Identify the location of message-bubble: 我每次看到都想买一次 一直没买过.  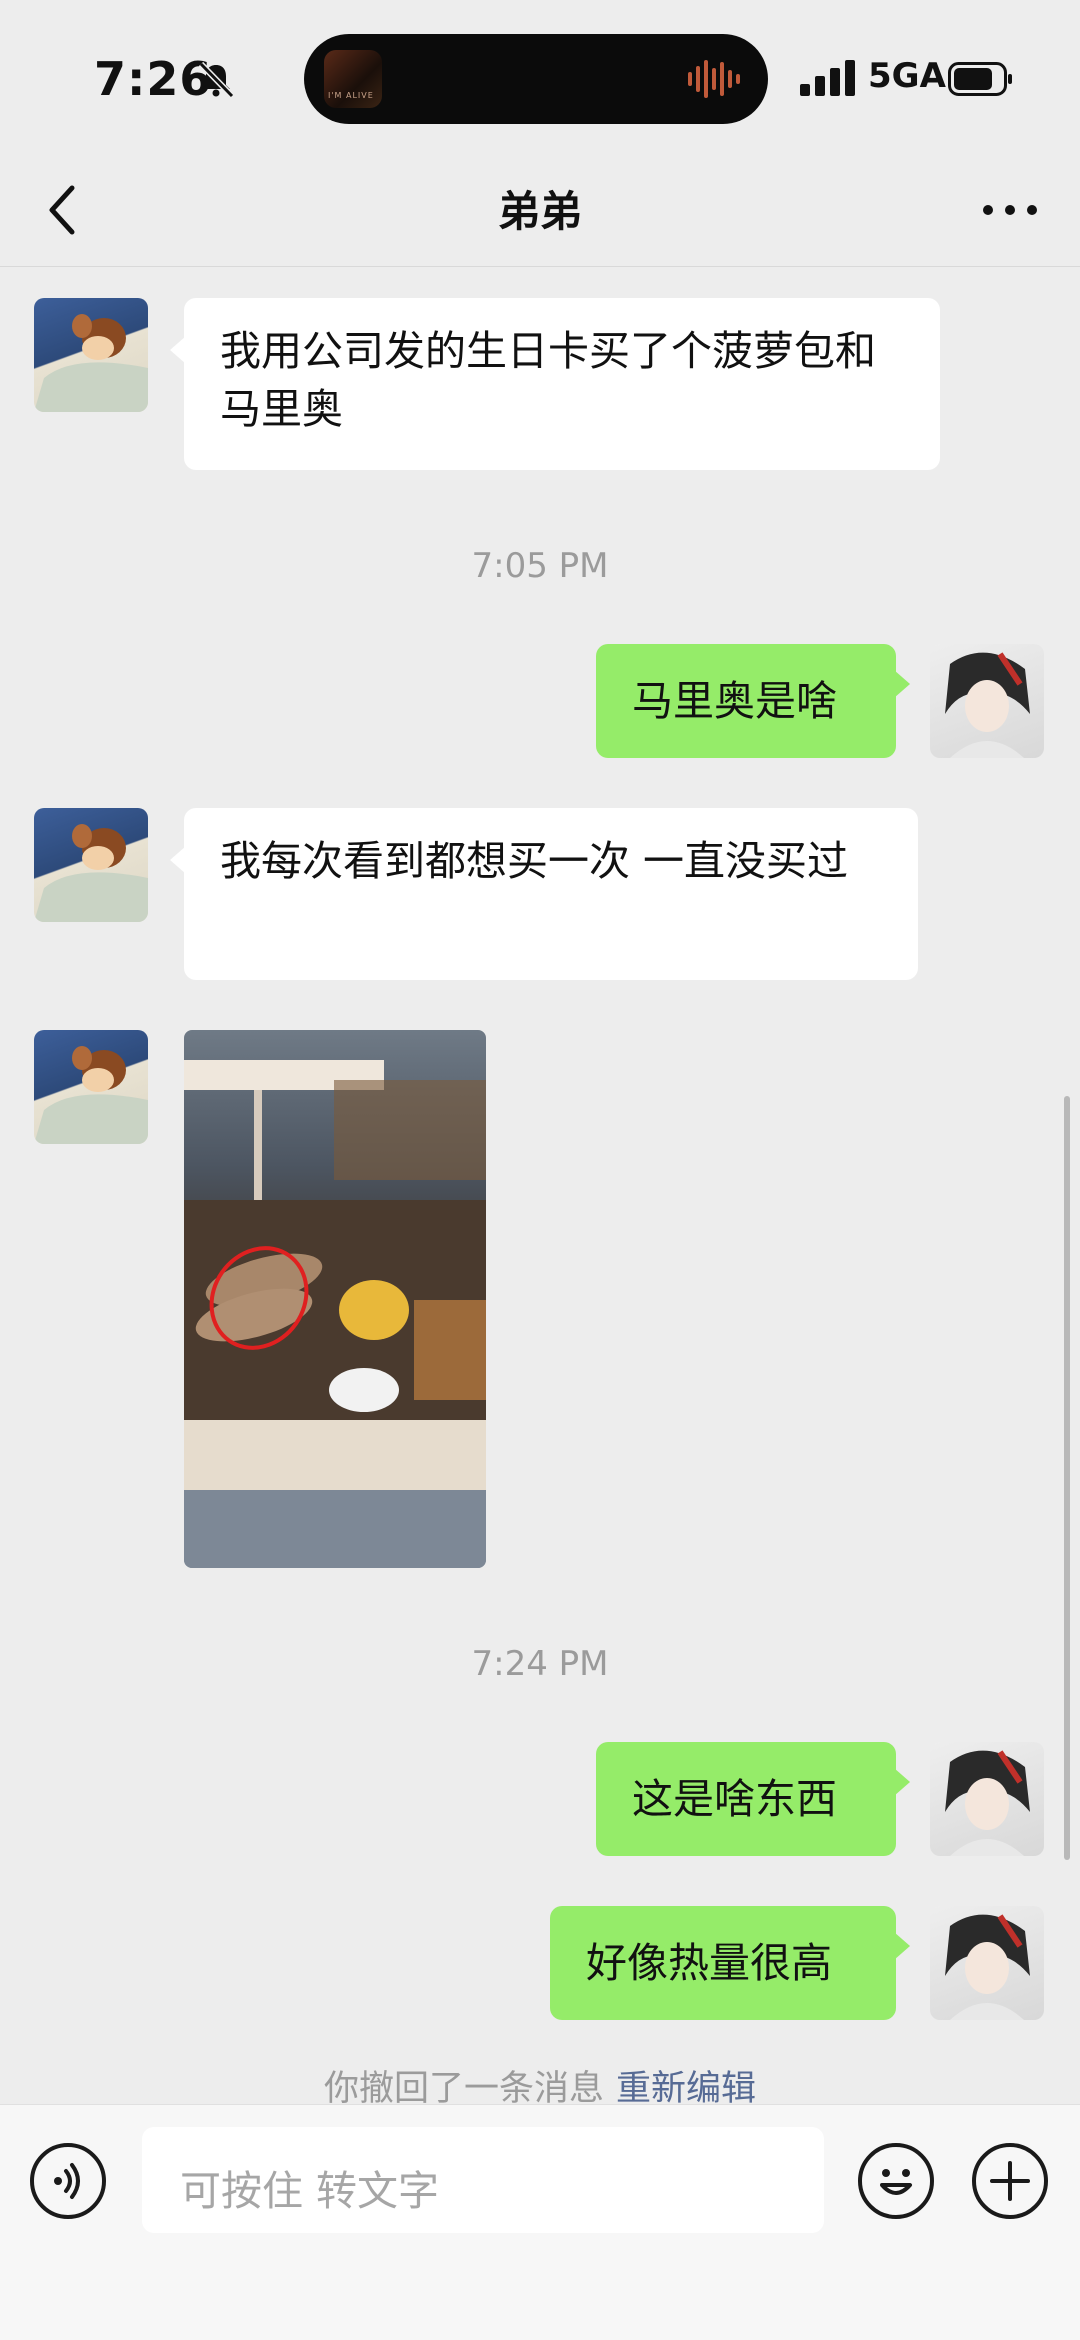
(544, 894).